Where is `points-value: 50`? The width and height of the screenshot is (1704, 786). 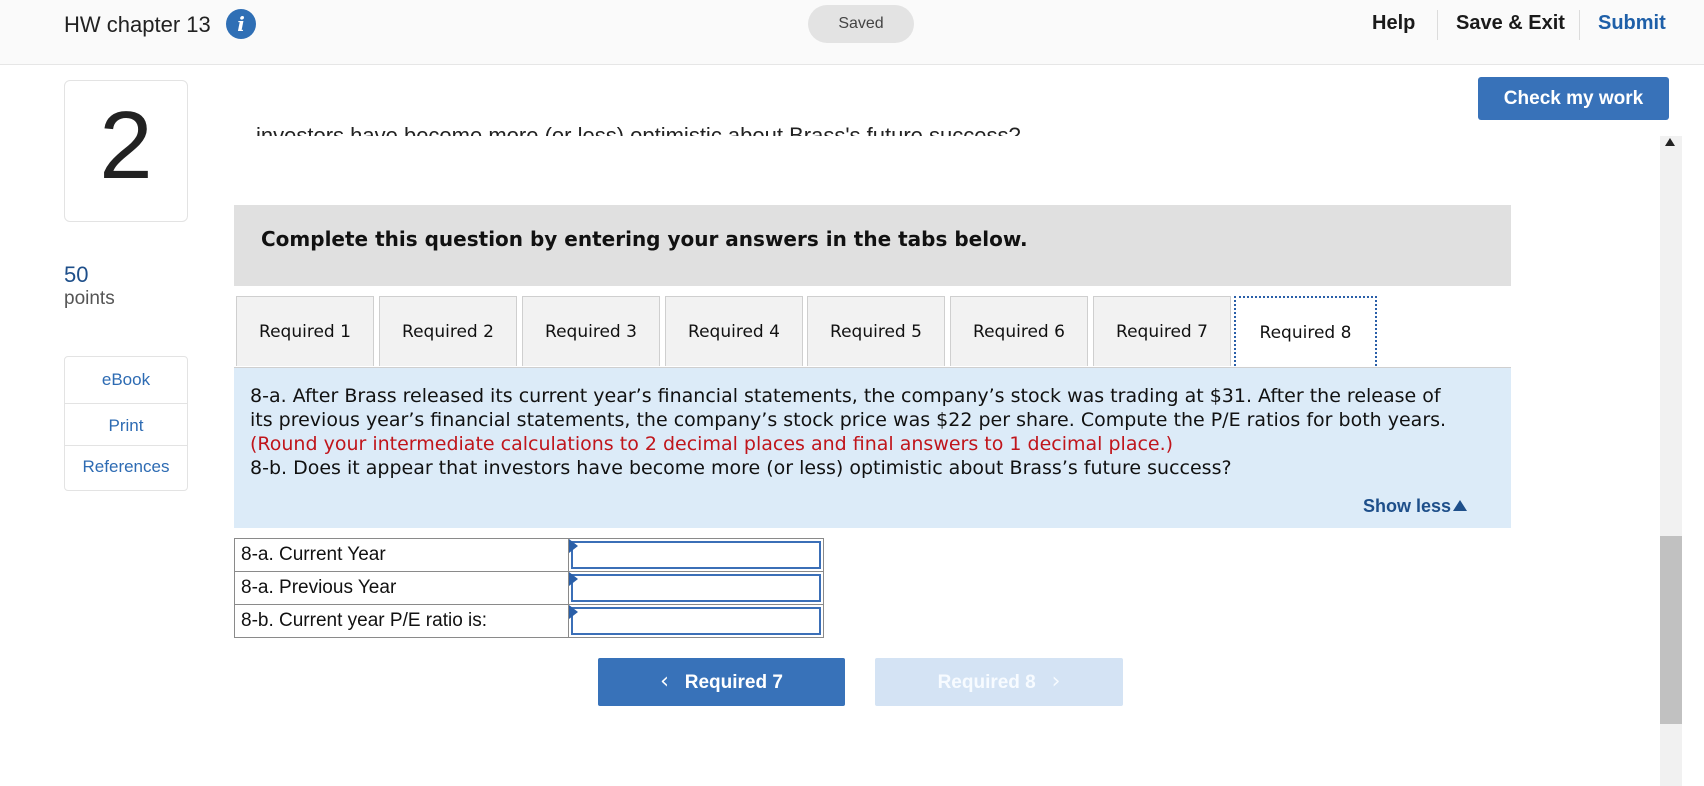 points-value: 50 is located at coordinates (76, 274).